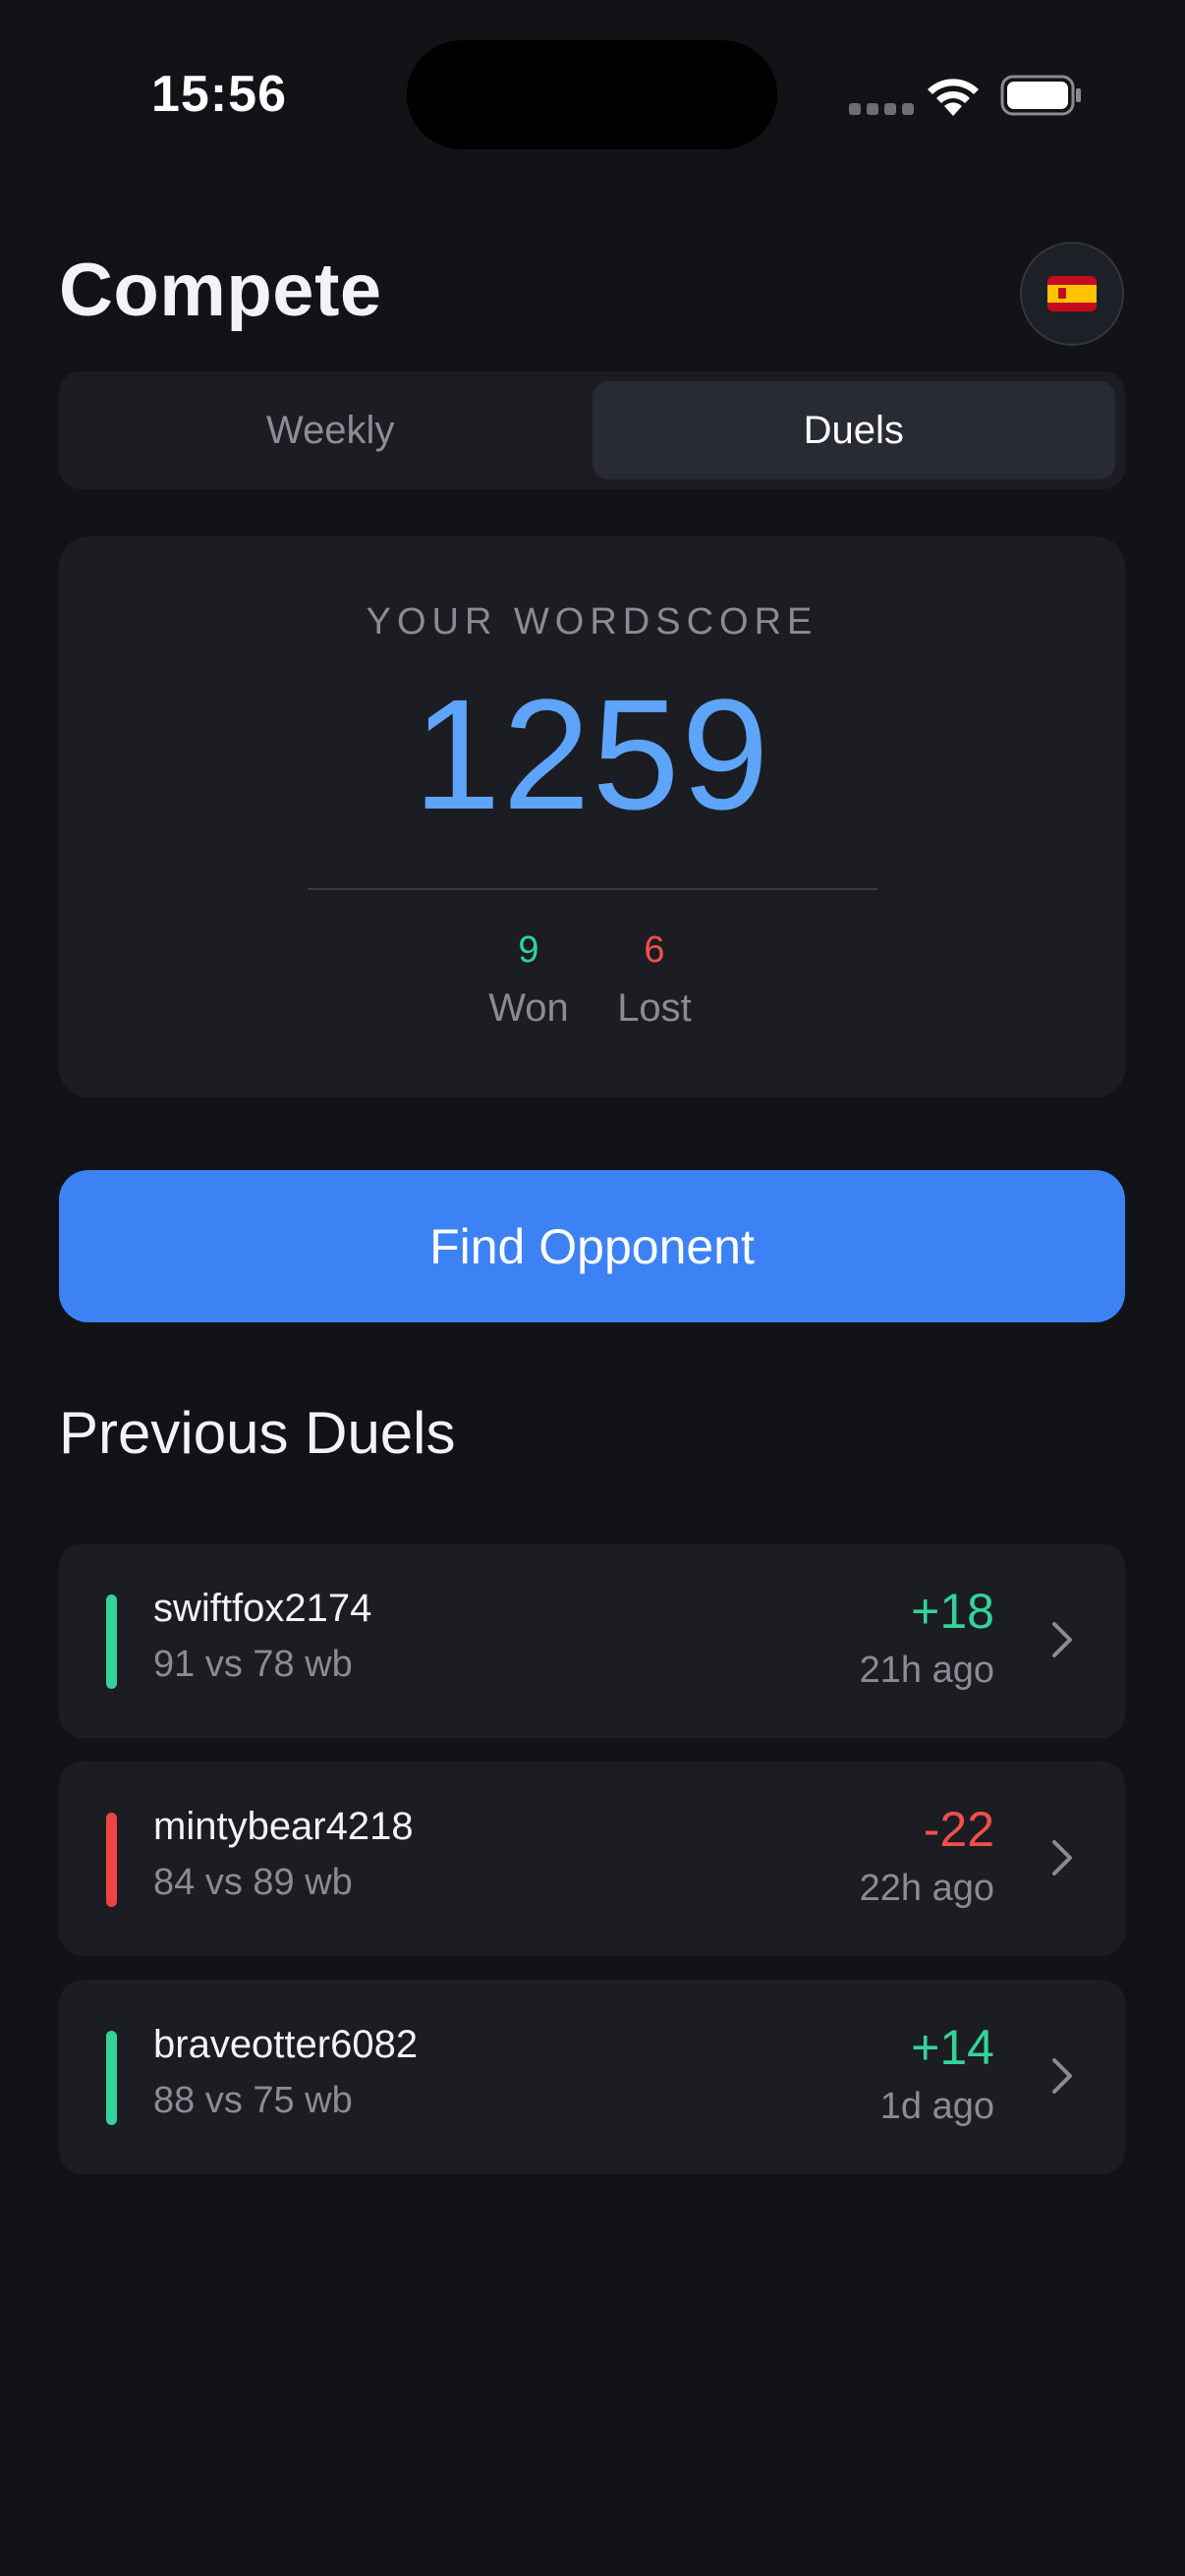  What do you see at coordinates (253, 1664) in the screenshot?
I see `duel-score: 91 vs 78 wb` at bounding box center [253, 1664].